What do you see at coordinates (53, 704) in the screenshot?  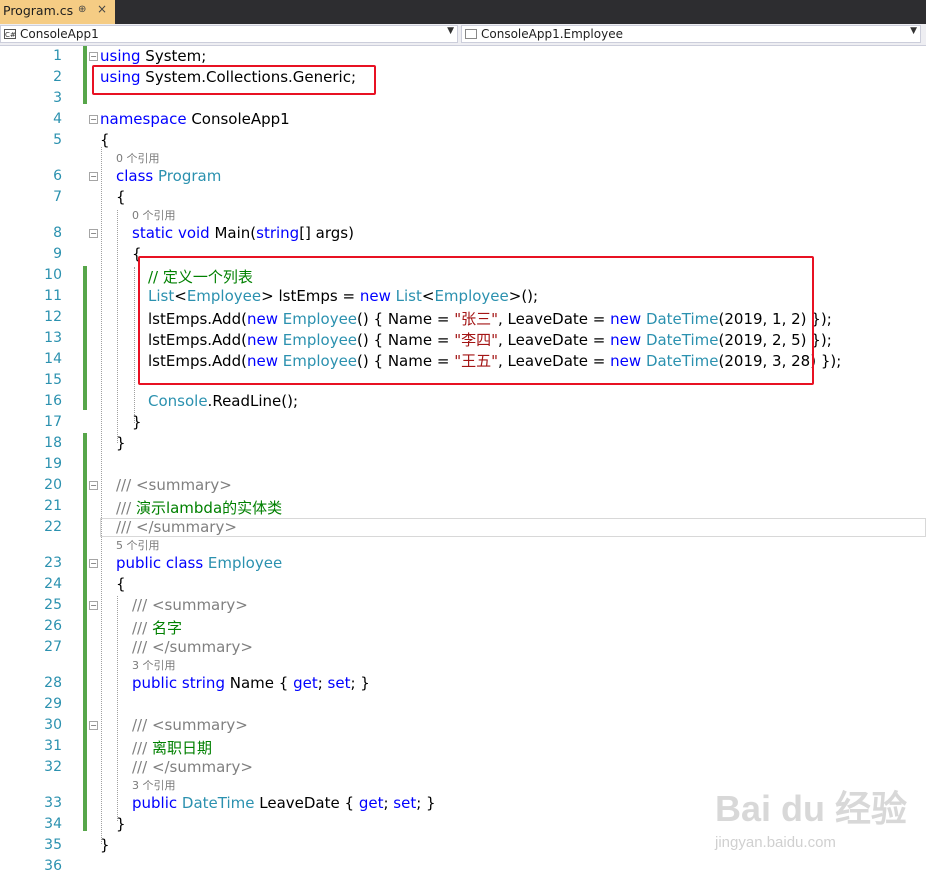 I see `line-number: 29` at bounding box center [53, 704].